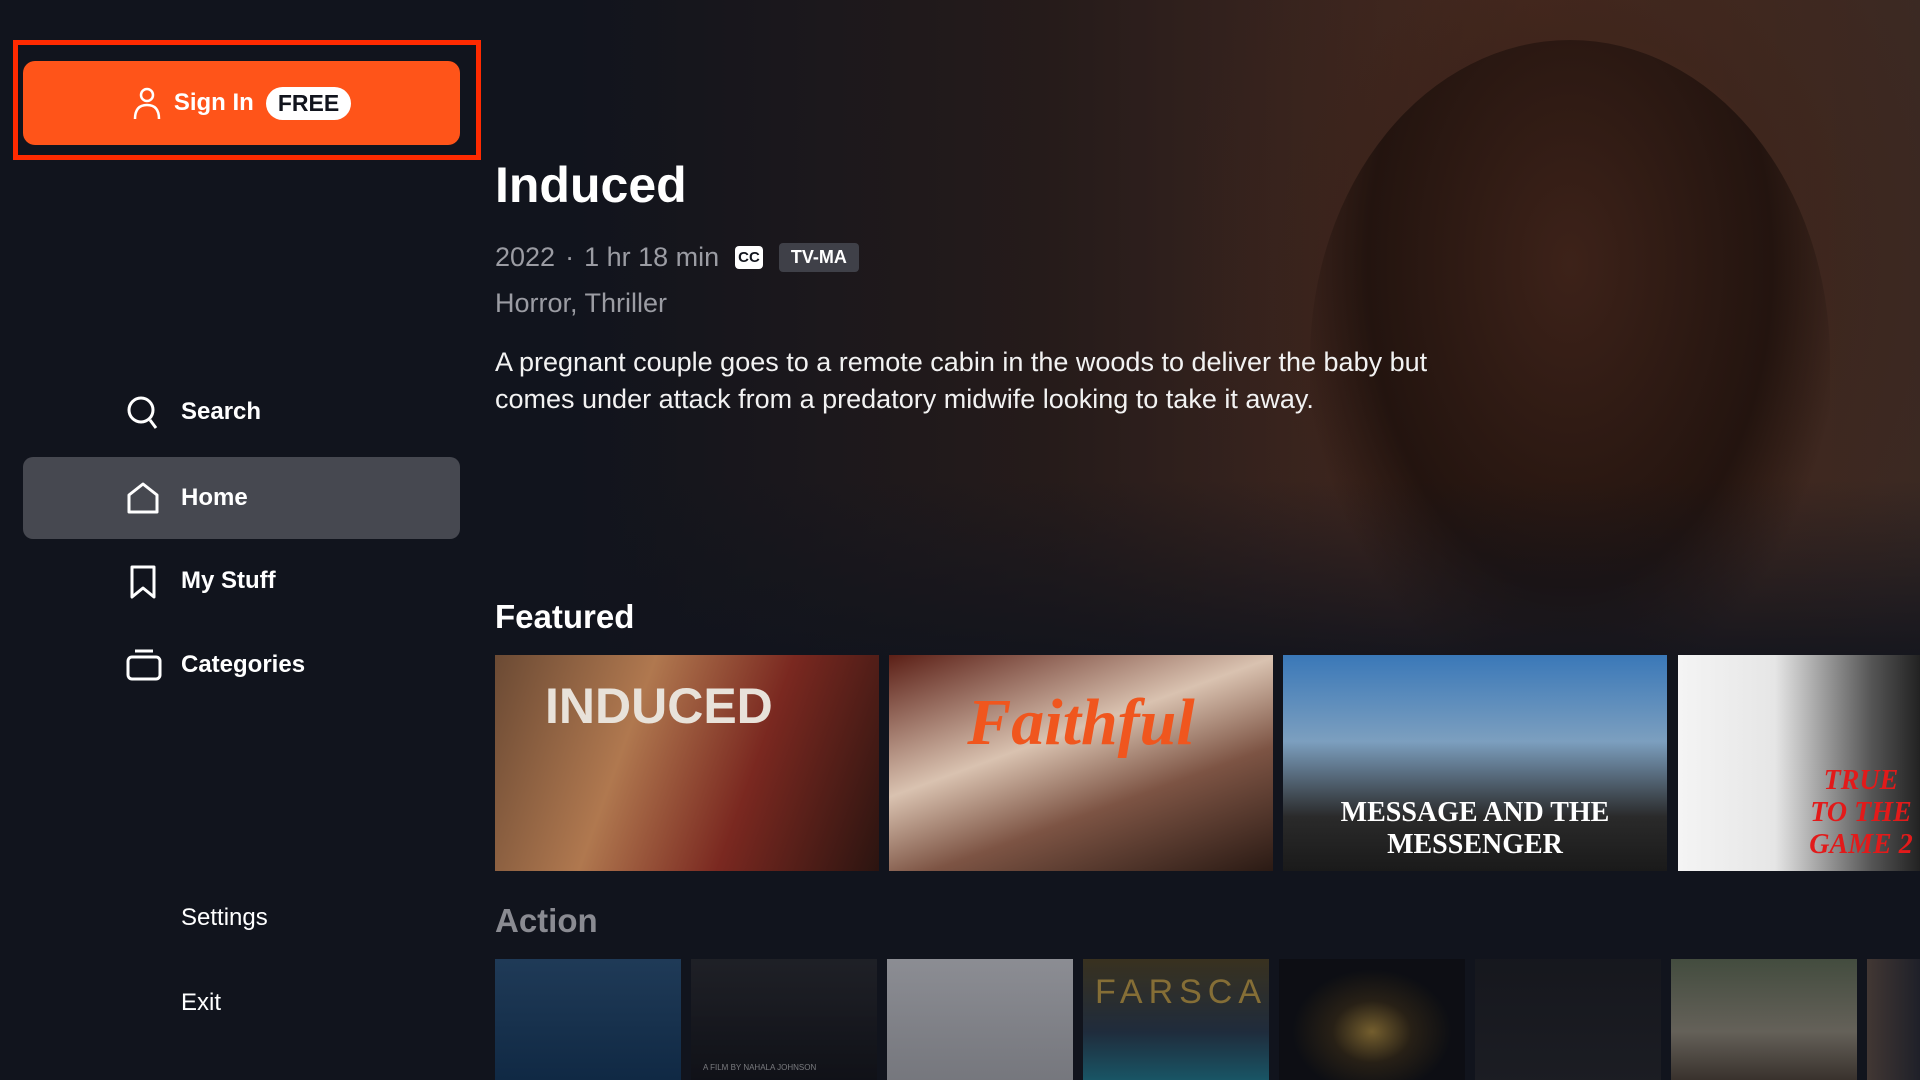 The height and width of the screenshot is (1080, 1920). I want to click on poster-title: A FILM BY NAHALA JOHNSON, so click(760, 1067).